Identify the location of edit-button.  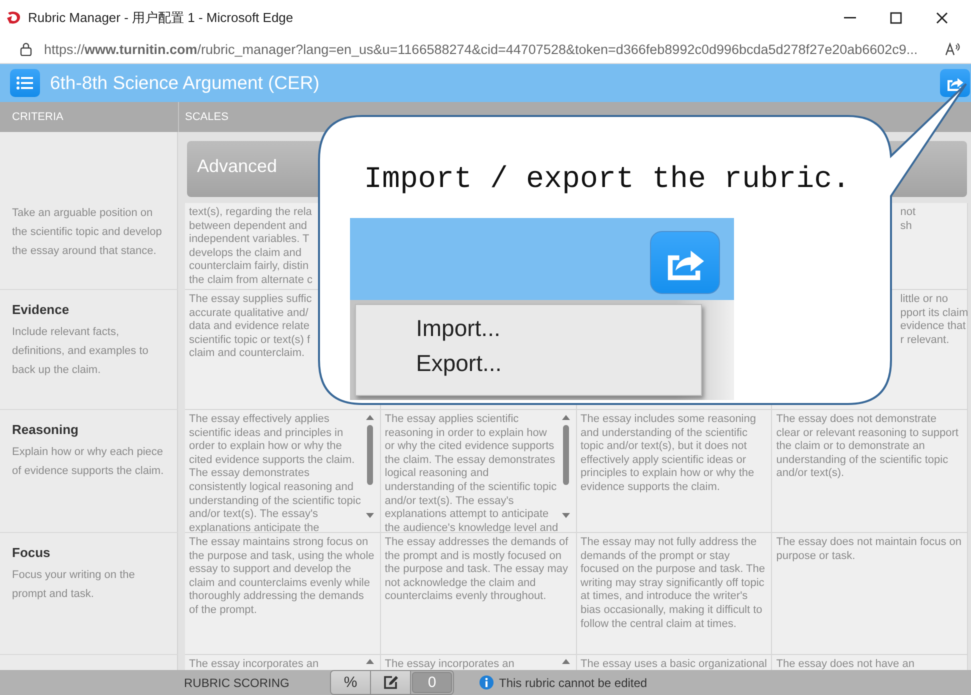
(391, 682).